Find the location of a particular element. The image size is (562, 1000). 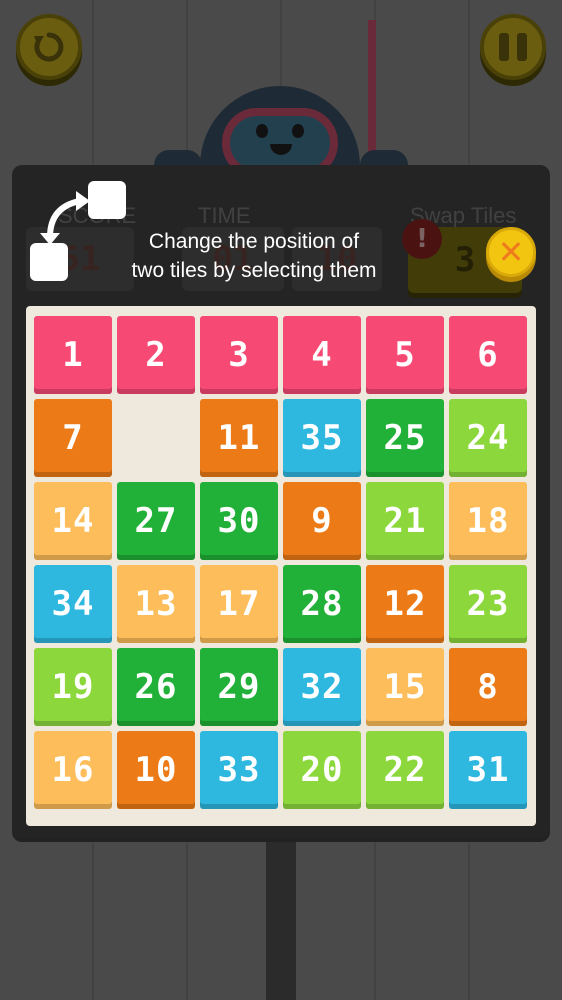

tile-23: 23 is located at coordinates (488, 604).